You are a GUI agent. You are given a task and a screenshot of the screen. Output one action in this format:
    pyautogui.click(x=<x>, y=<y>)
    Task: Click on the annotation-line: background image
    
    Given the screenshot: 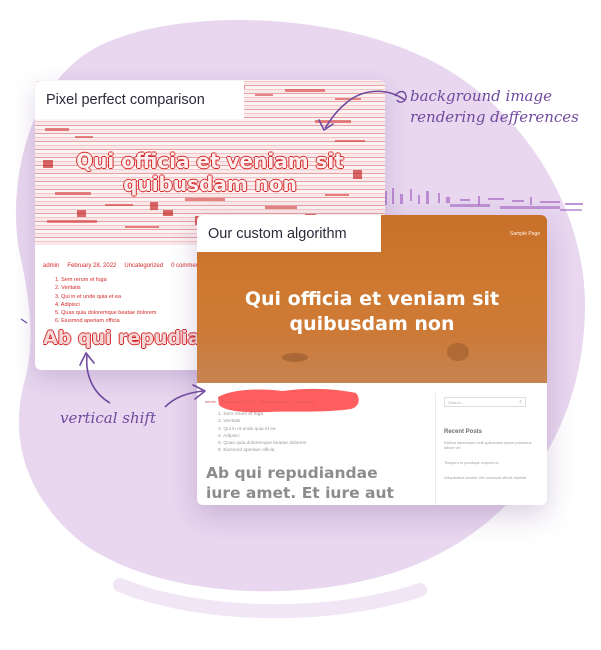 What is the action you would take?
    pyautogui.click(x=481, y=96)
    